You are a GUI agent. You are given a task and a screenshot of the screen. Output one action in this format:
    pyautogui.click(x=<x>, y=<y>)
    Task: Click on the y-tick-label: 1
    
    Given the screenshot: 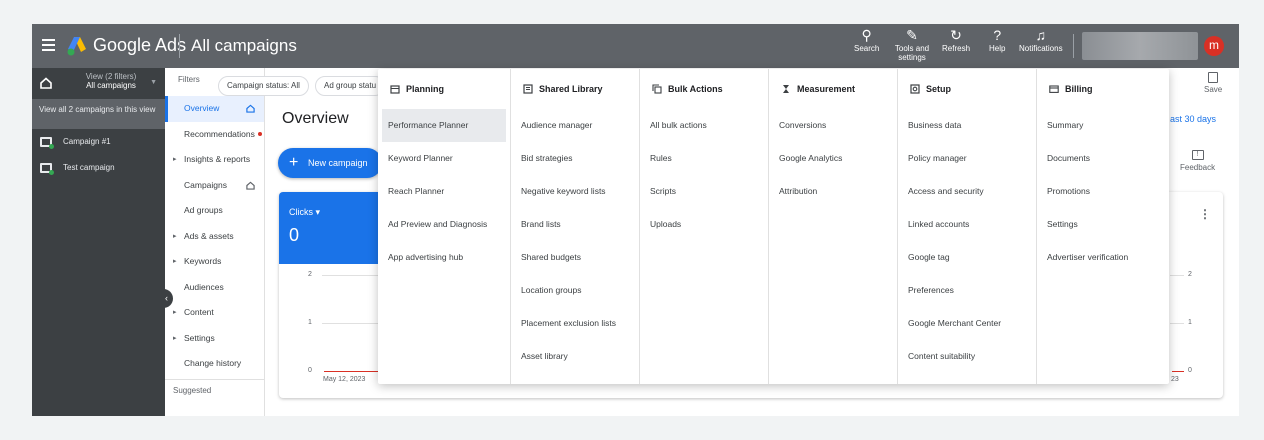 What is the action you would take?
    pyautogui.click(x=310, y=322)
    